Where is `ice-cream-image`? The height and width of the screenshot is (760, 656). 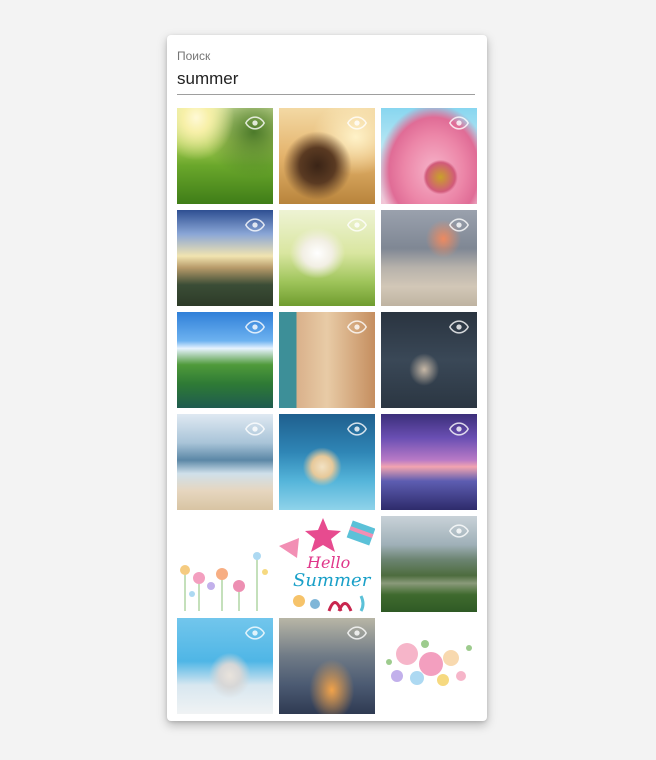 ice-cream-image is located at coordinates (327, 462).